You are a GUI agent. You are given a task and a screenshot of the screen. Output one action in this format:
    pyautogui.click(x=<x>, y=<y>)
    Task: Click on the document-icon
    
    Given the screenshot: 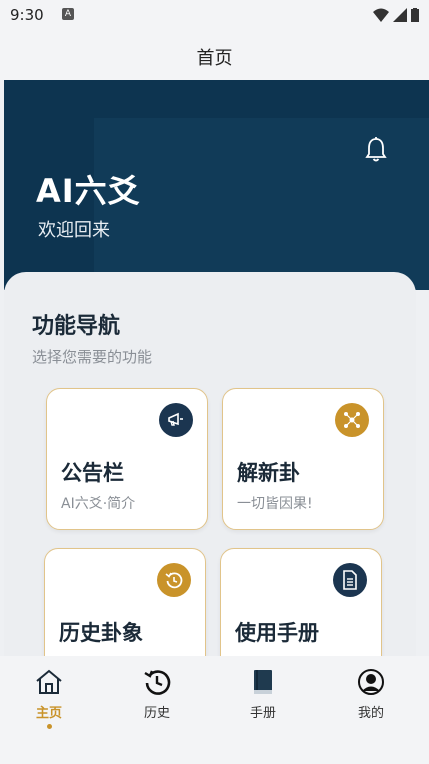 What is the action you would take?
    pyautogui.click(x=350, y=580)
    